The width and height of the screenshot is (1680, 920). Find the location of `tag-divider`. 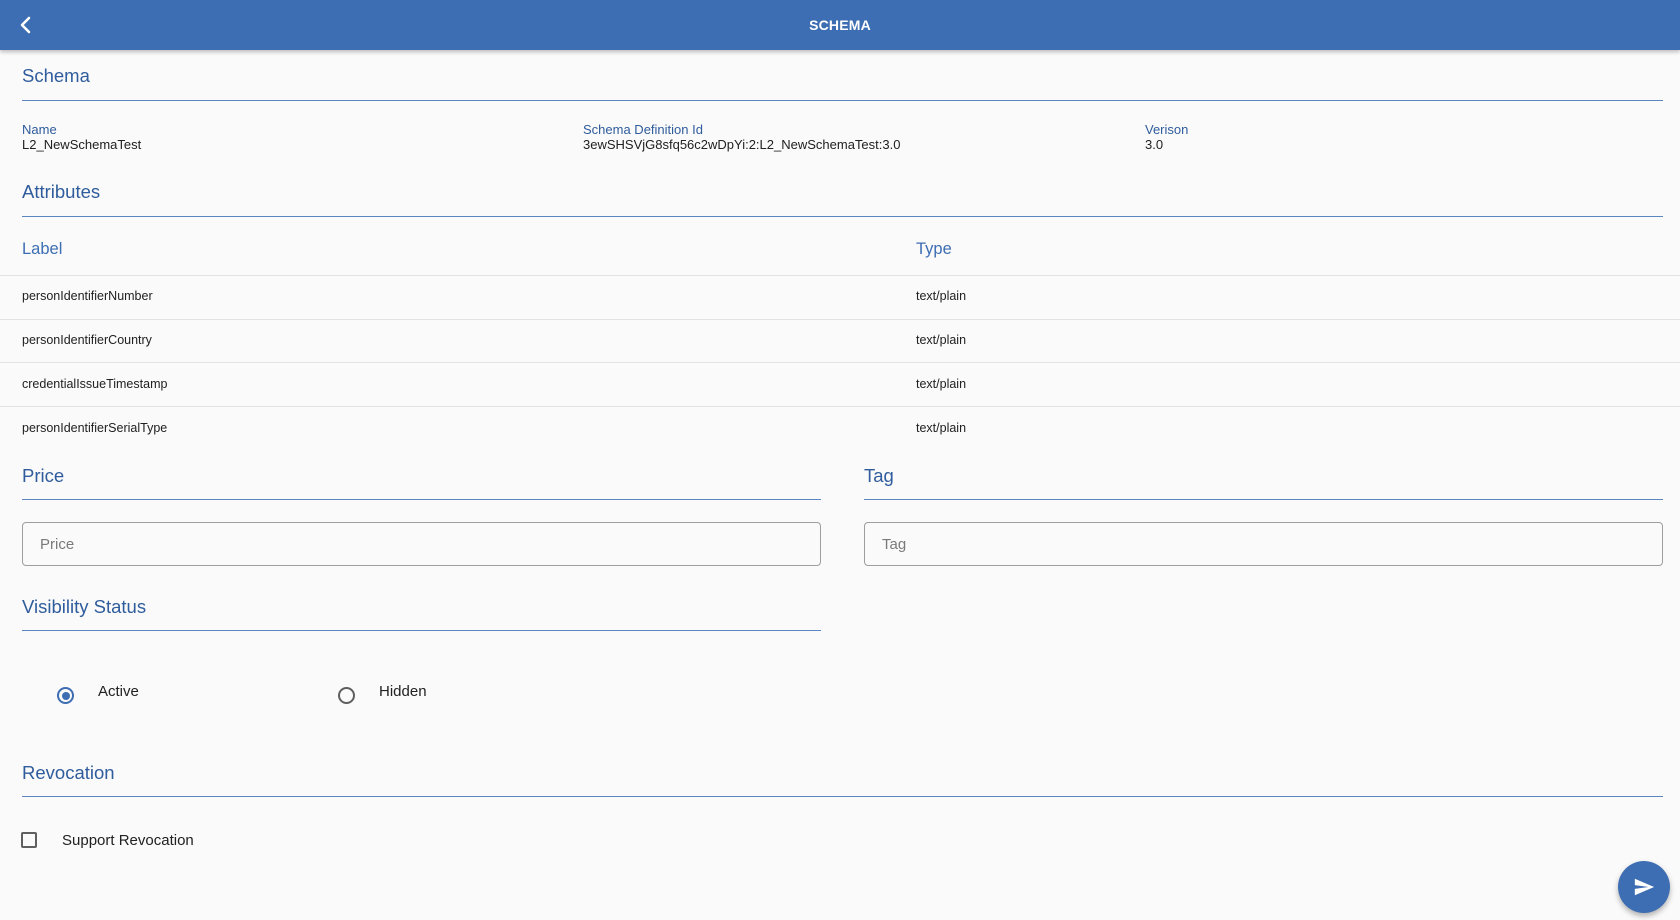

tag-divider is located at coordinates (1263, 499).